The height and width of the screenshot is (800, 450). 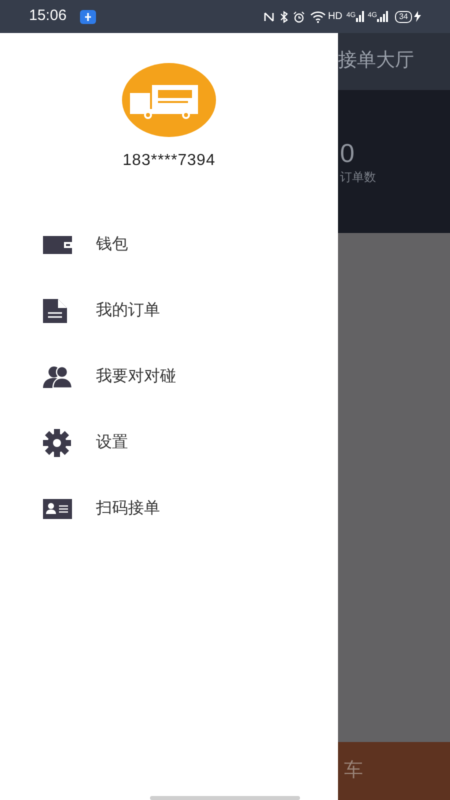 What do you see at coordinates (169, 509) in the screenshot?
I see `menu-item: 扫码接单` at bounding box center [169, 509].